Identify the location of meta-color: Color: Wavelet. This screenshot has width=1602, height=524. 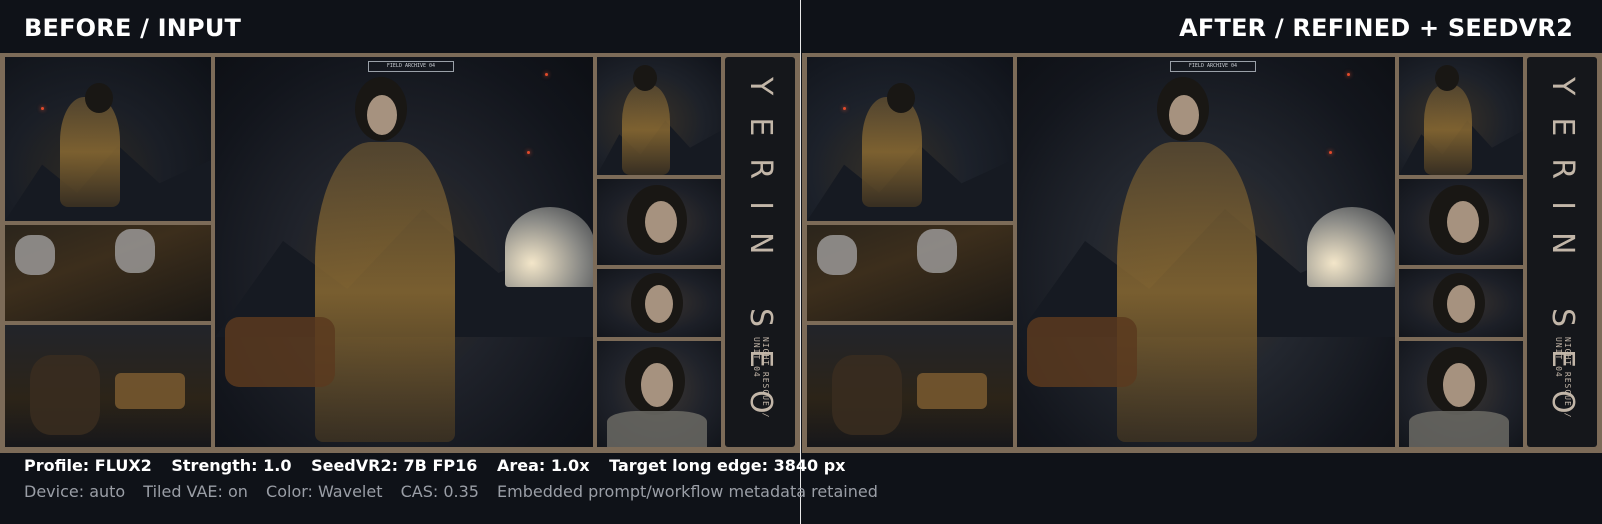
(324, 491).